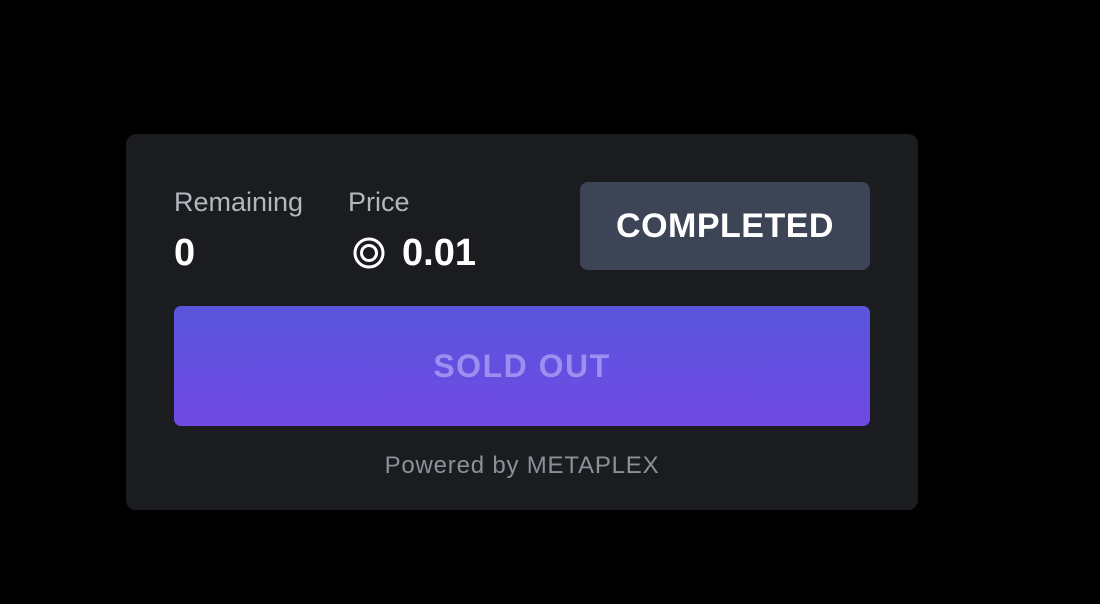  What do you see at coordinates (238, 230) in the screenshot?
I see `remaining-stat: Remaining 0` at bounding box center [238, 230].